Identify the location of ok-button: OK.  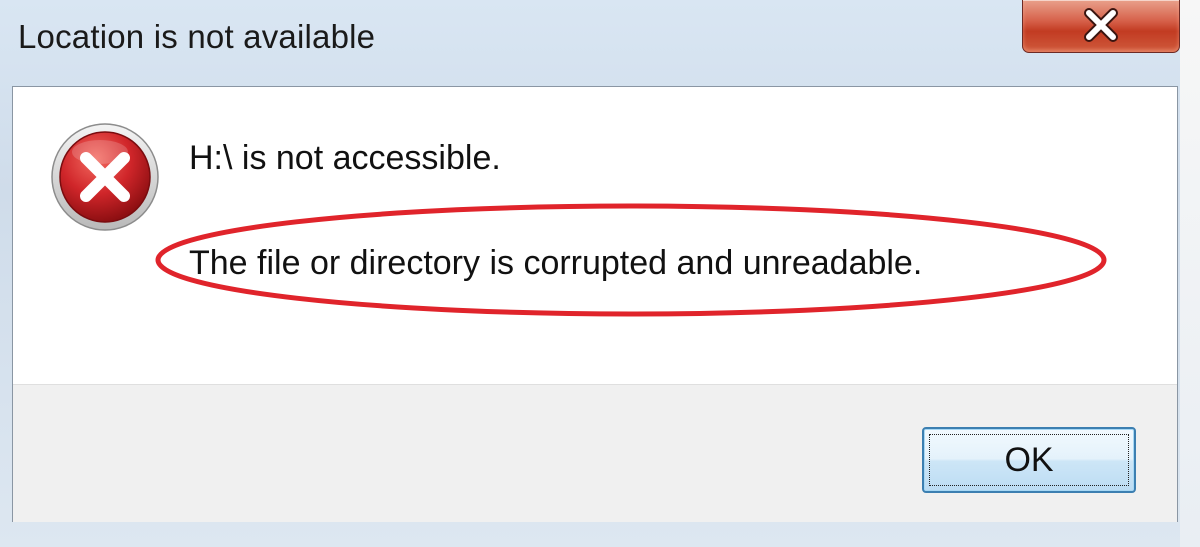
(1029, 460).